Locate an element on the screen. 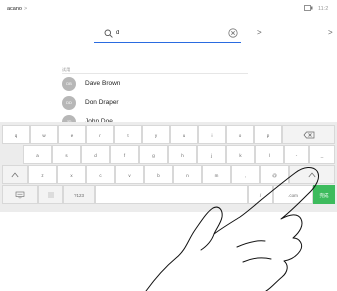 The width and height of the screenshot is (337, 291). key-at: @ is located at coordinates (274, 174).